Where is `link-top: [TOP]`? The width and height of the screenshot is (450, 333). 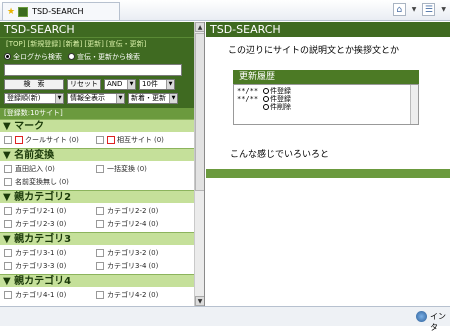
link-top: [TOP] is located at coordinates (15, 44).